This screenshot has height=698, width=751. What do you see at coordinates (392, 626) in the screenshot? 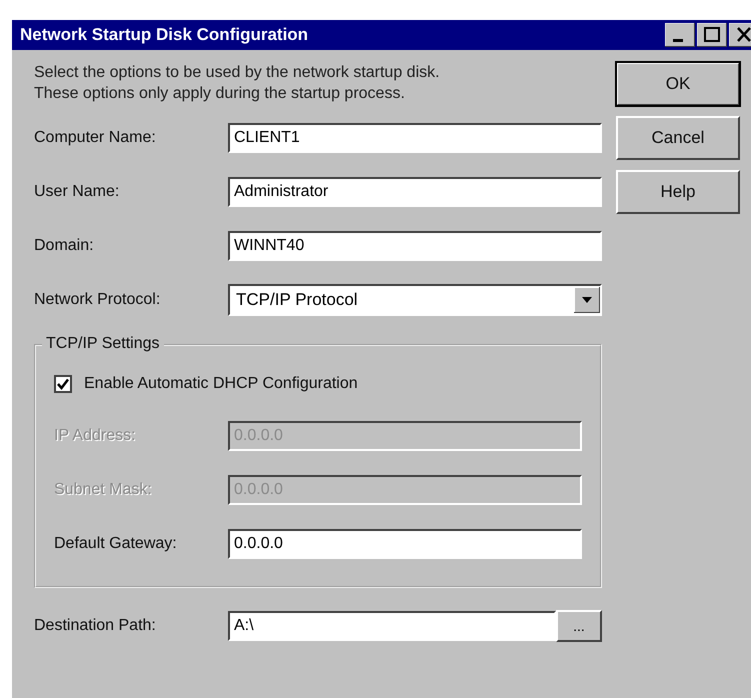
I see `path-field: A:\` at bounding box center [392, 626].